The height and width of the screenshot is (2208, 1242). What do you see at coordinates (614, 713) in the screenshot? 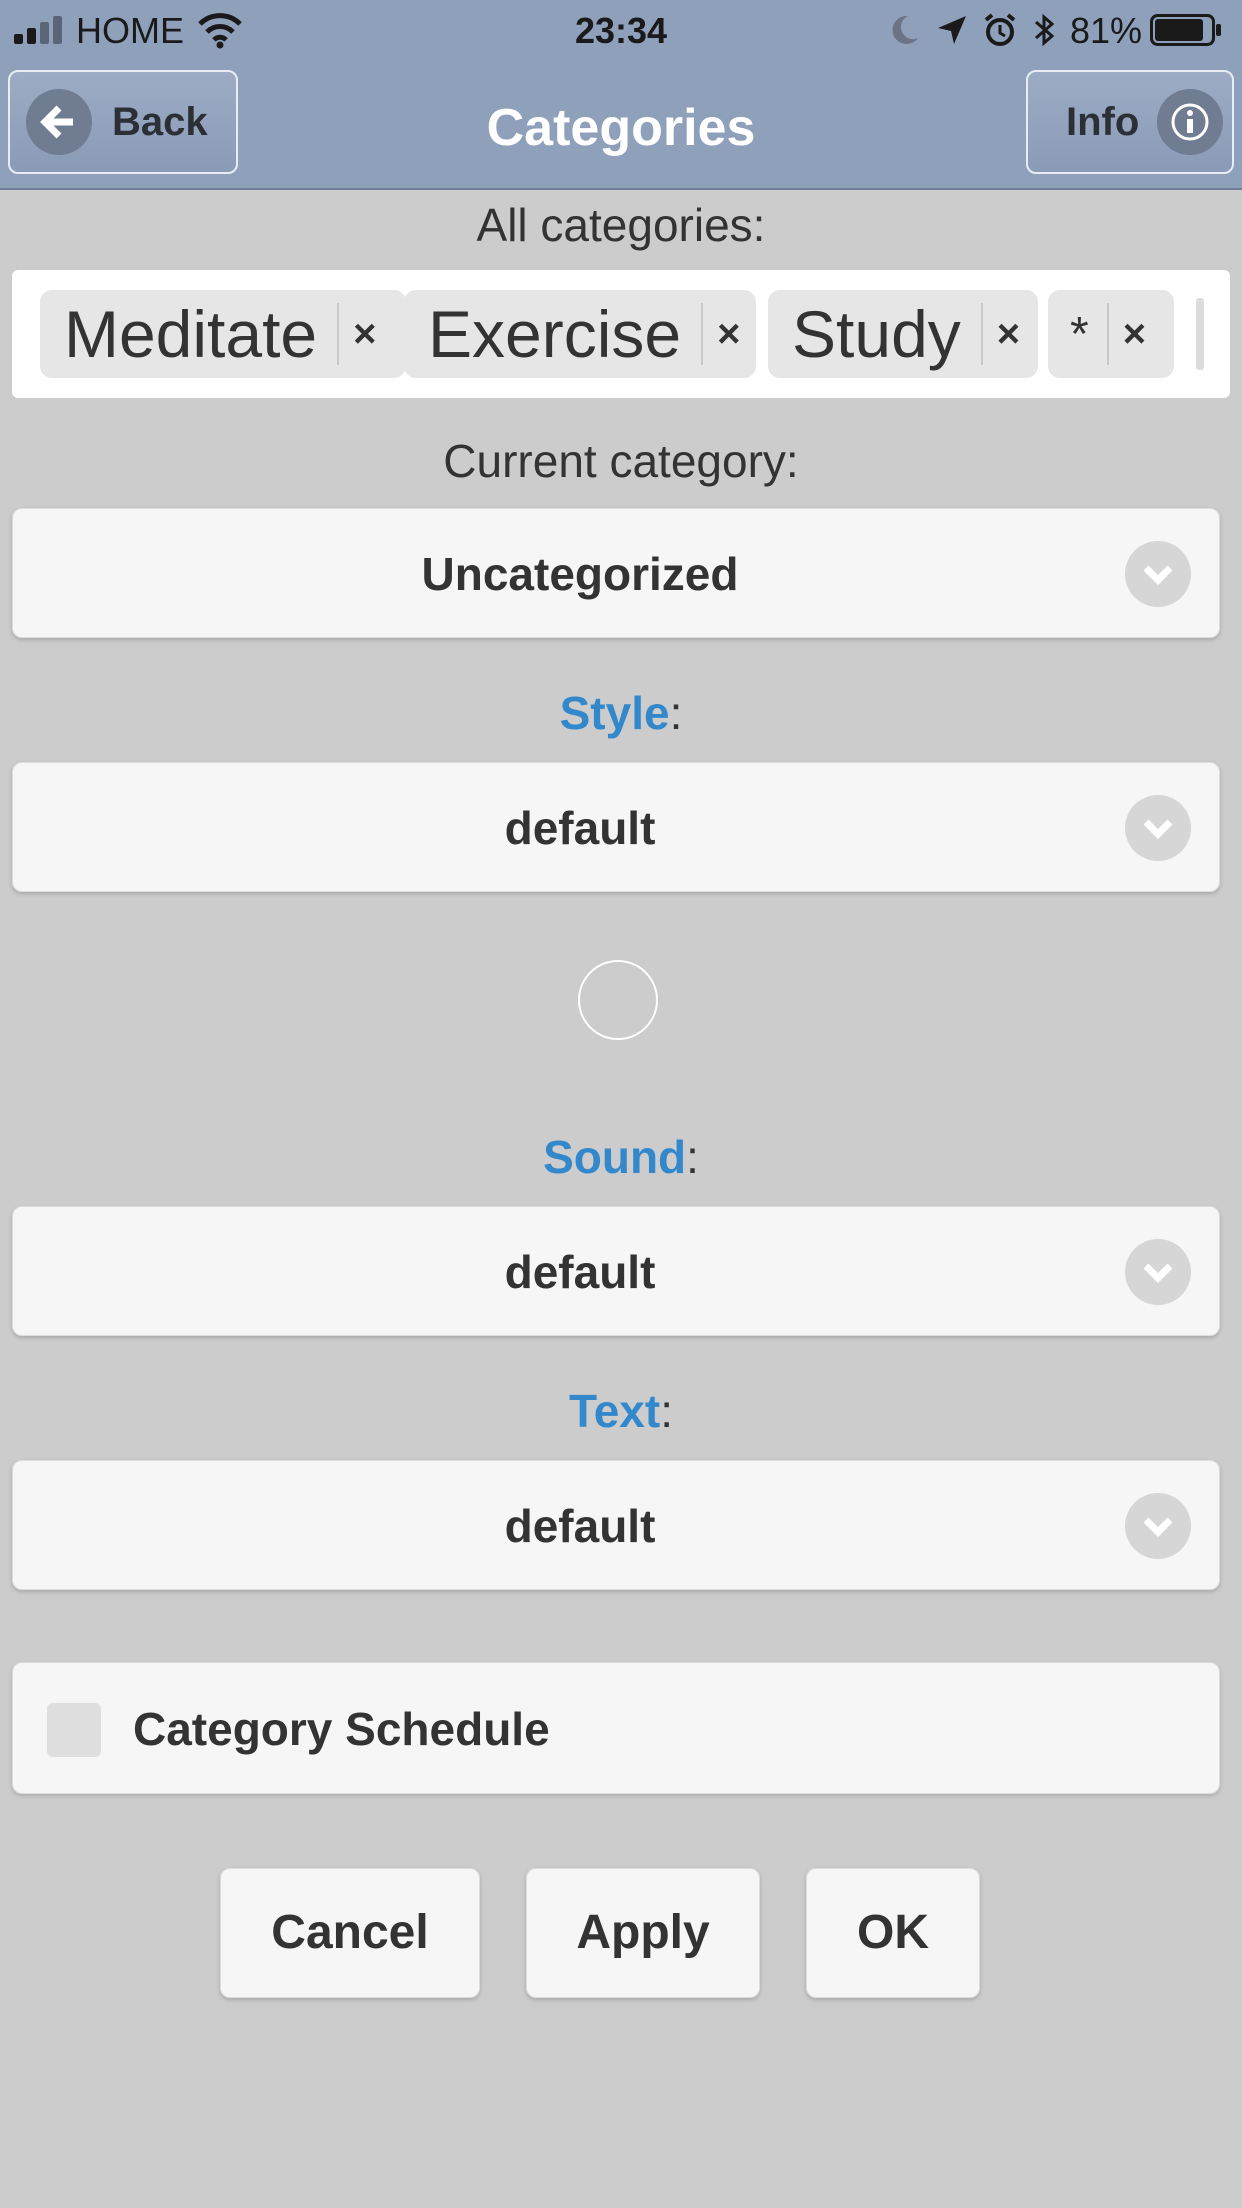
I see `style-label-text: Style` at bounding box center [614, 713].